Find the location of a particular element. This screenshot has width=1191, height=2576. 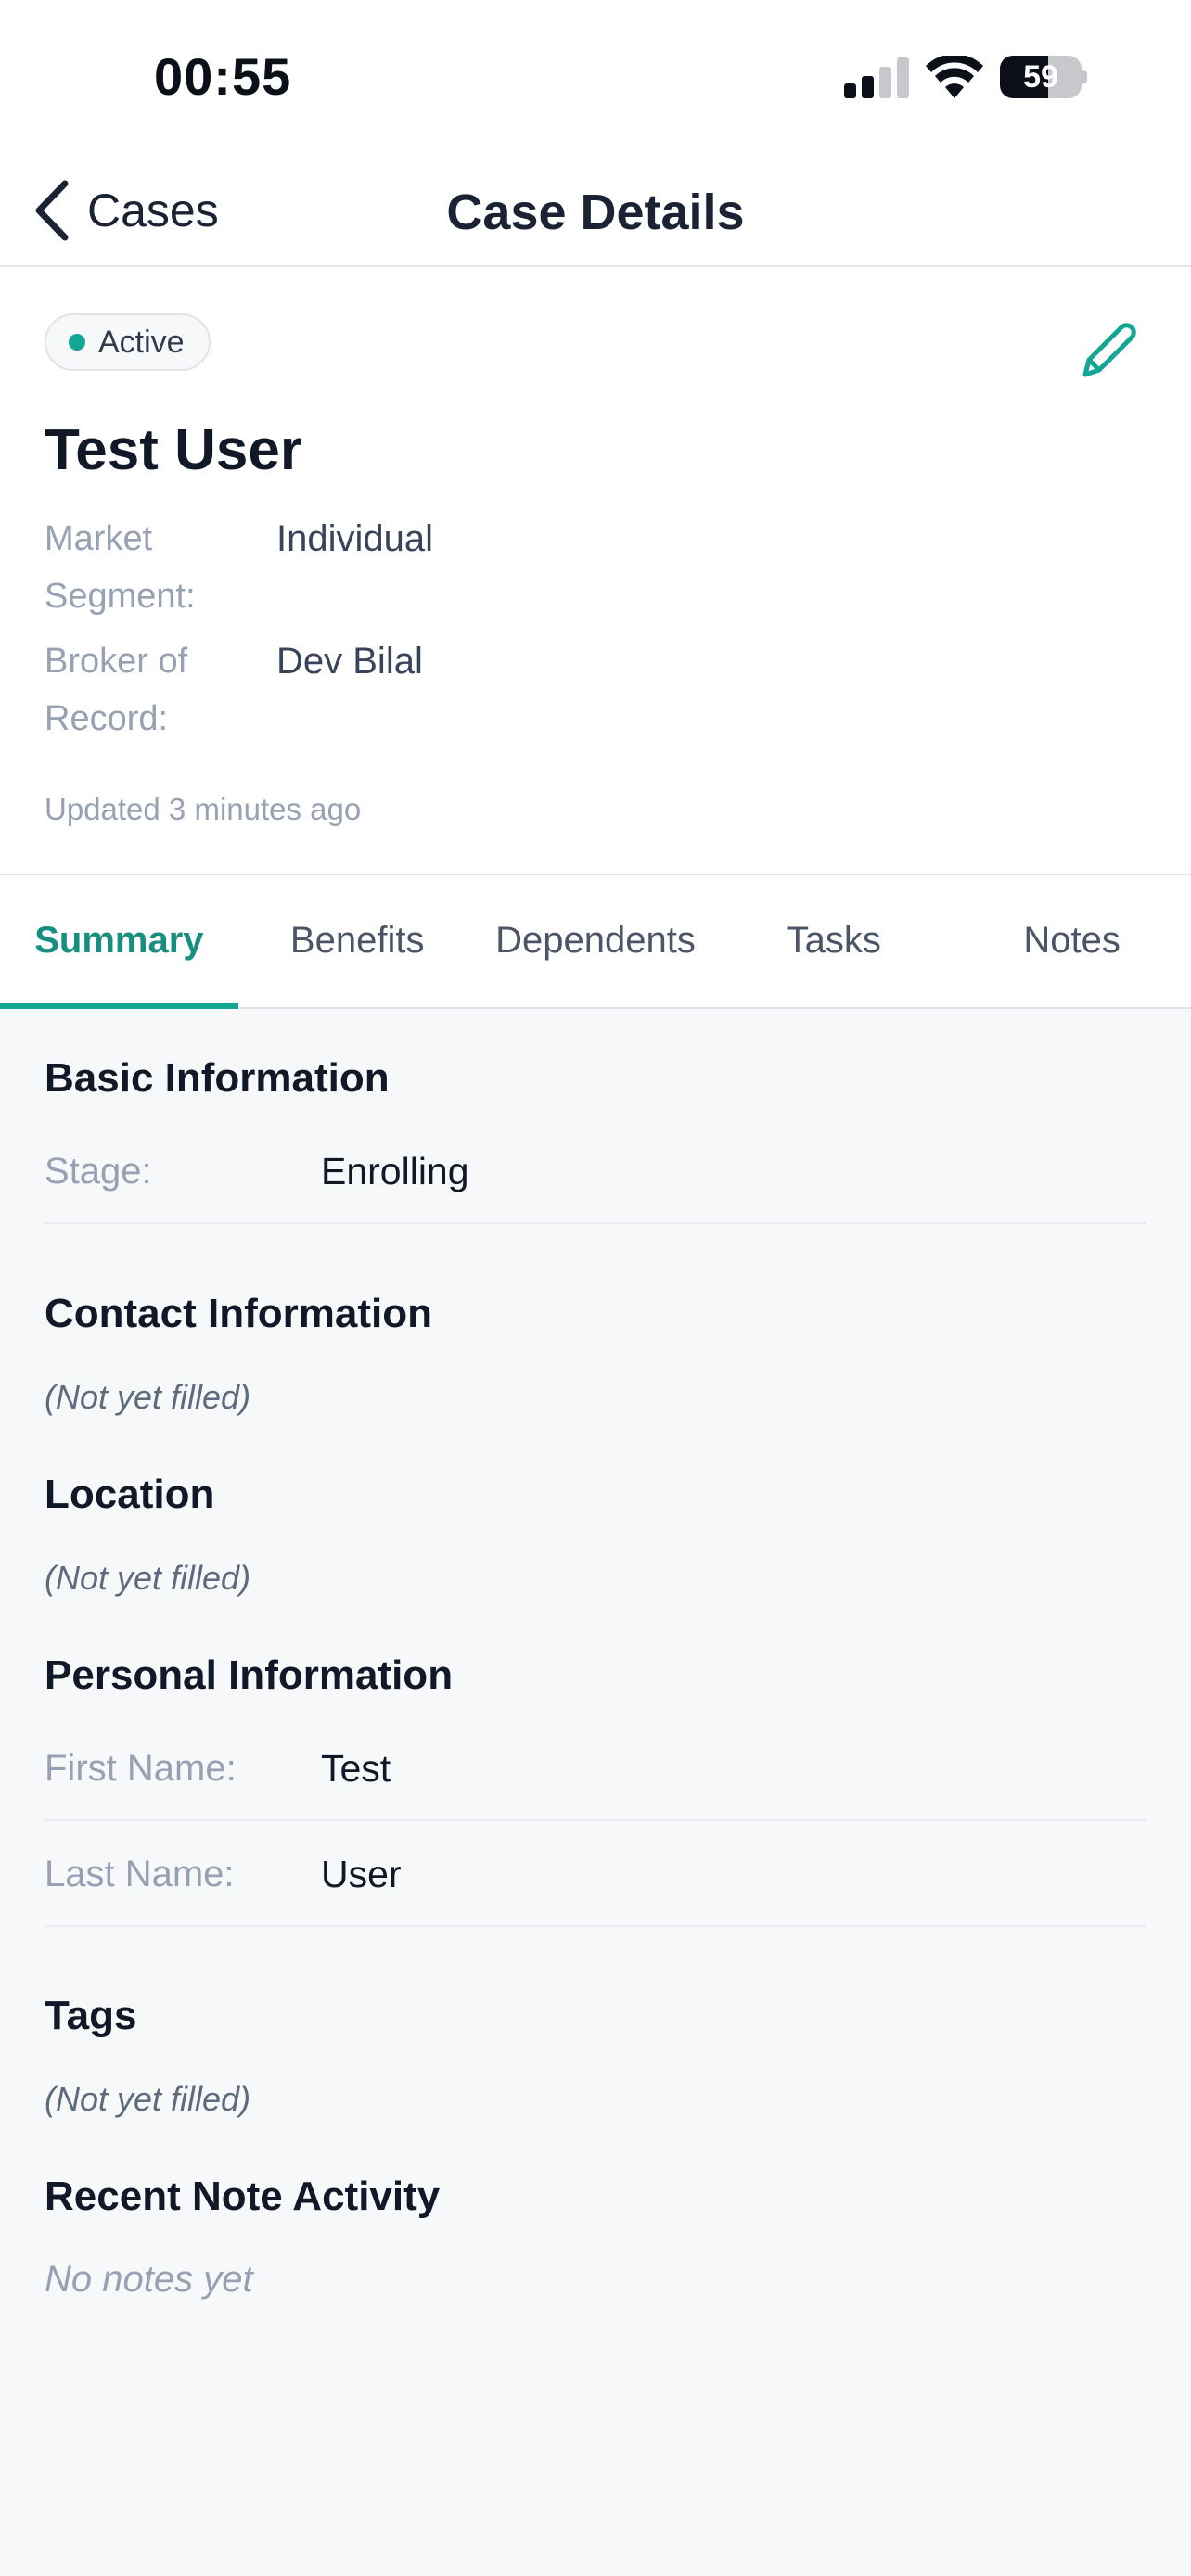

tab-dependents: Dependents is located at coordinates (596, 941).